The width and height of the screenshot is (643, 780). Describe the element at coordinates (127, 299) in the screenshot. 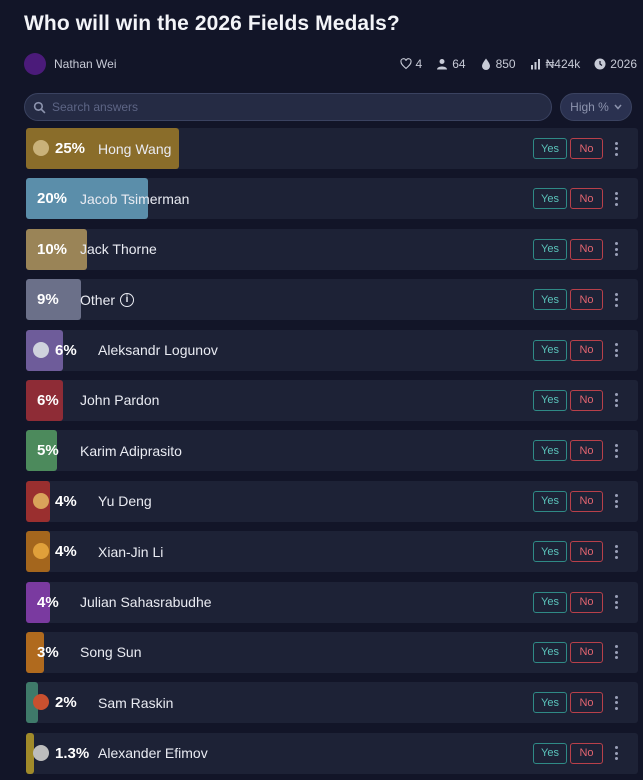

I see `info-icon: i` at that location.